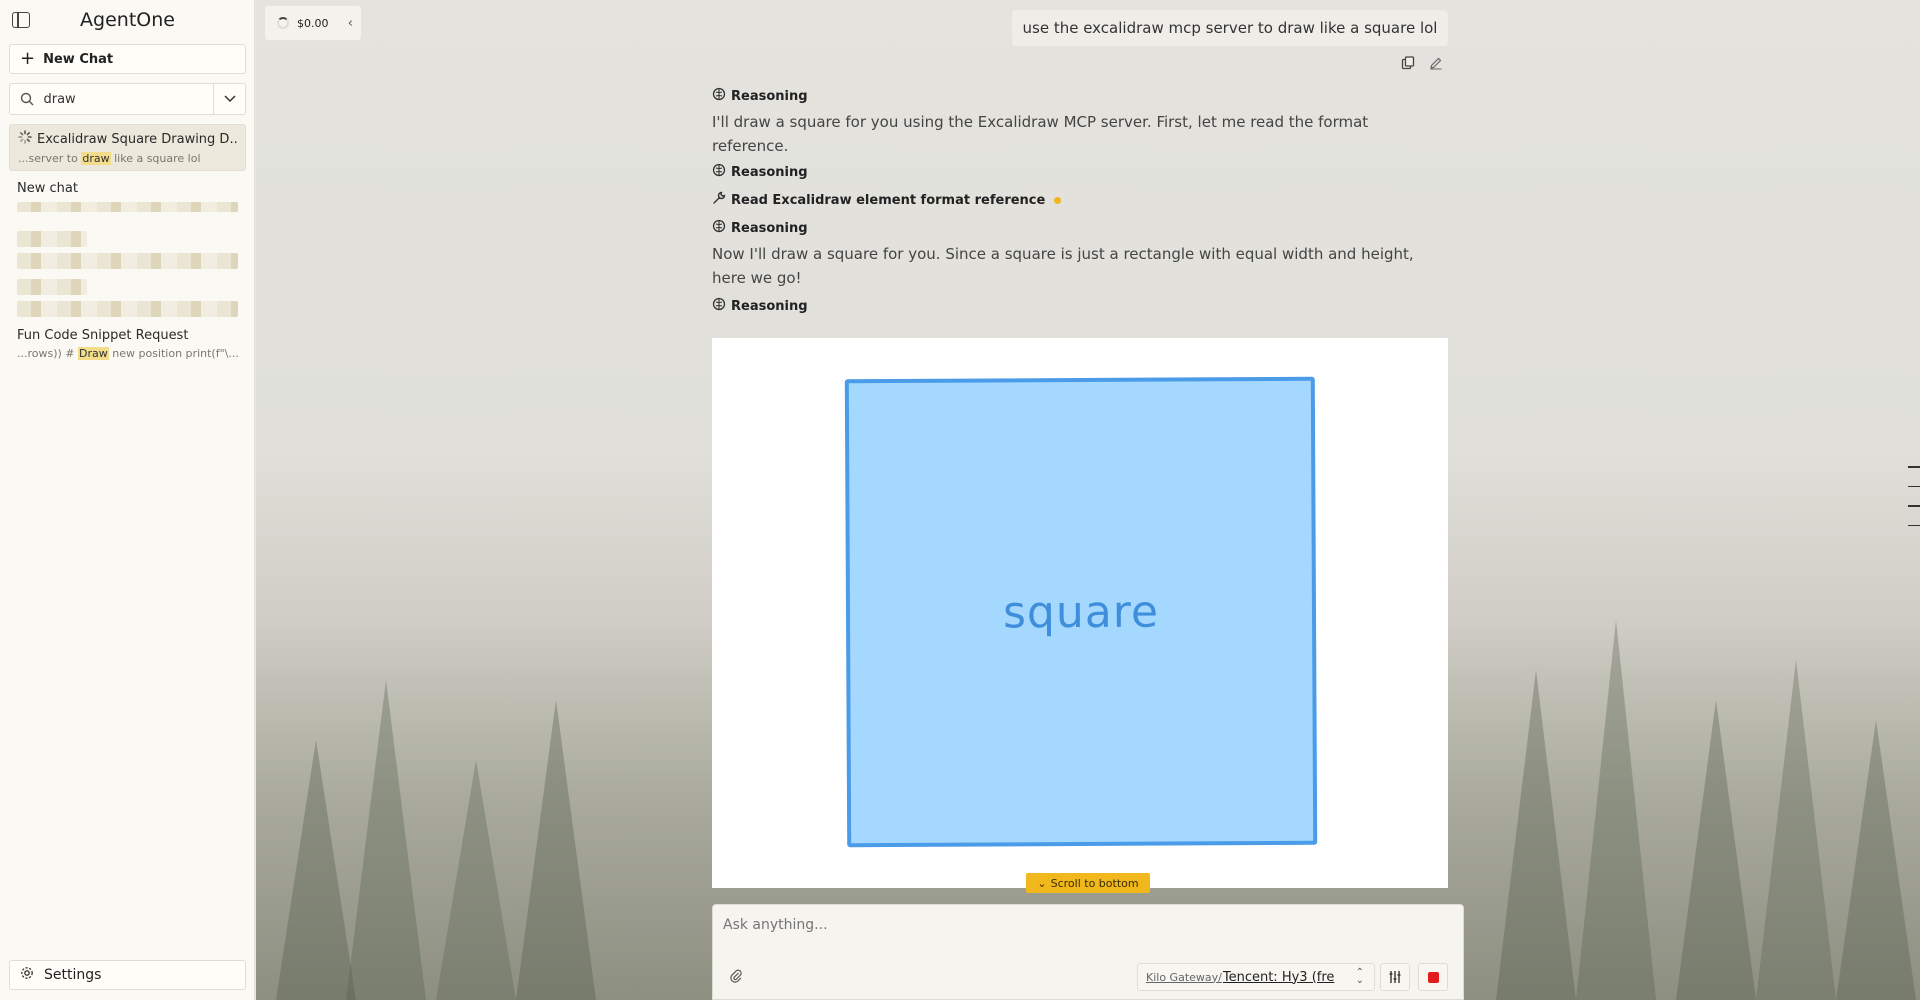 The width and height of the screenshot is (1920, 1000). What do you see at coordinates (1359, 976) in the screenshot?
I see `updown-chevron-icon: ⌃ ⌄` at bounding box center [1359, 976].